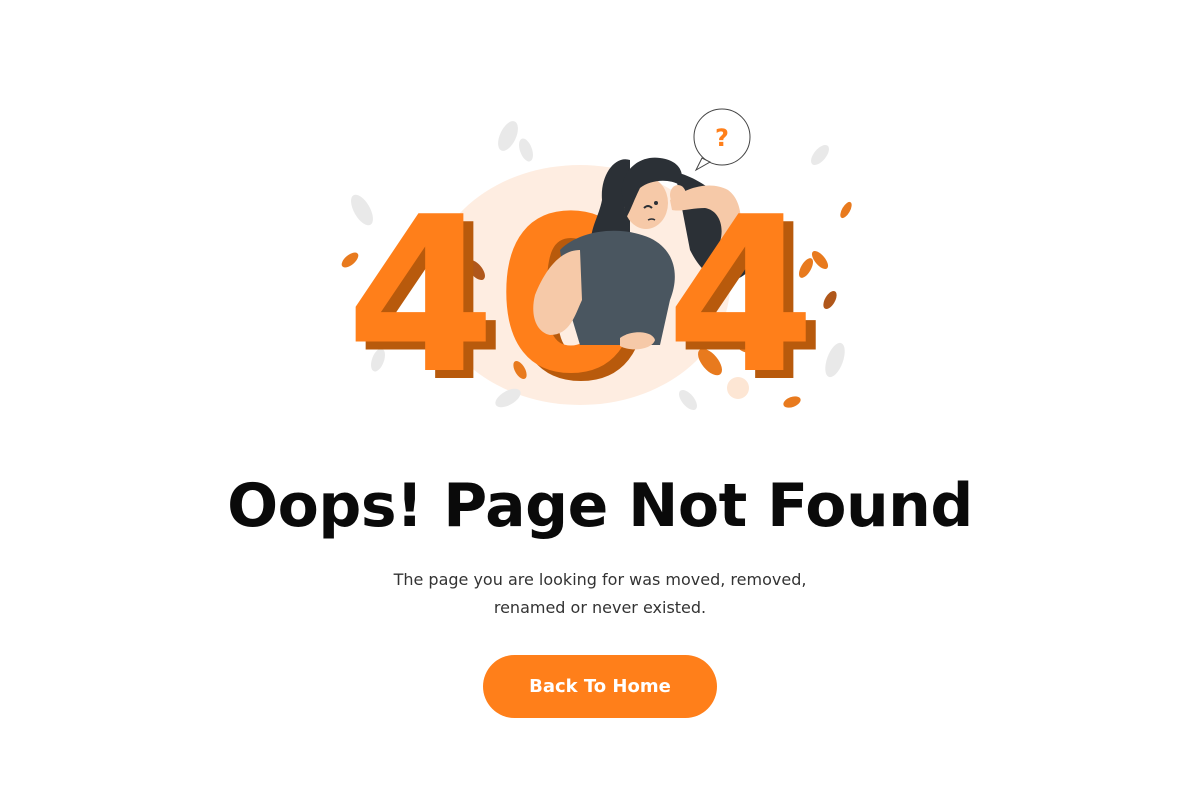 The width and height of the screenshot is (1200, 800). I want to click on question-bubble: ?, so click(722, 140).